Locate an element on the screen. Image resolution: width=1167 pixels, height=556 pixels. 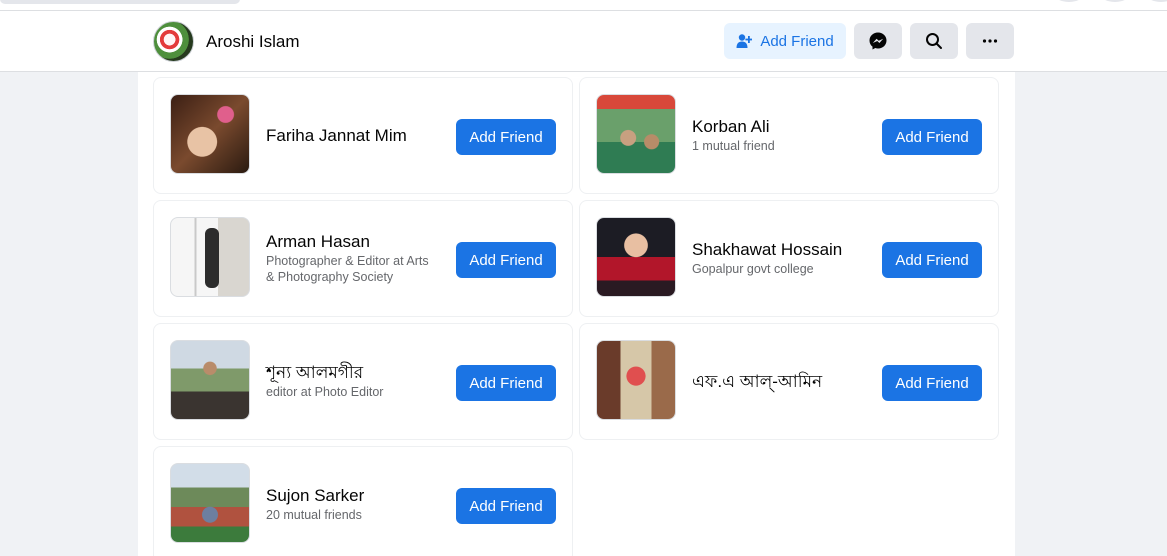
suggestion-card: এফ.এ আল্-আমিন Add Friend is located at coordinates (789, 381).